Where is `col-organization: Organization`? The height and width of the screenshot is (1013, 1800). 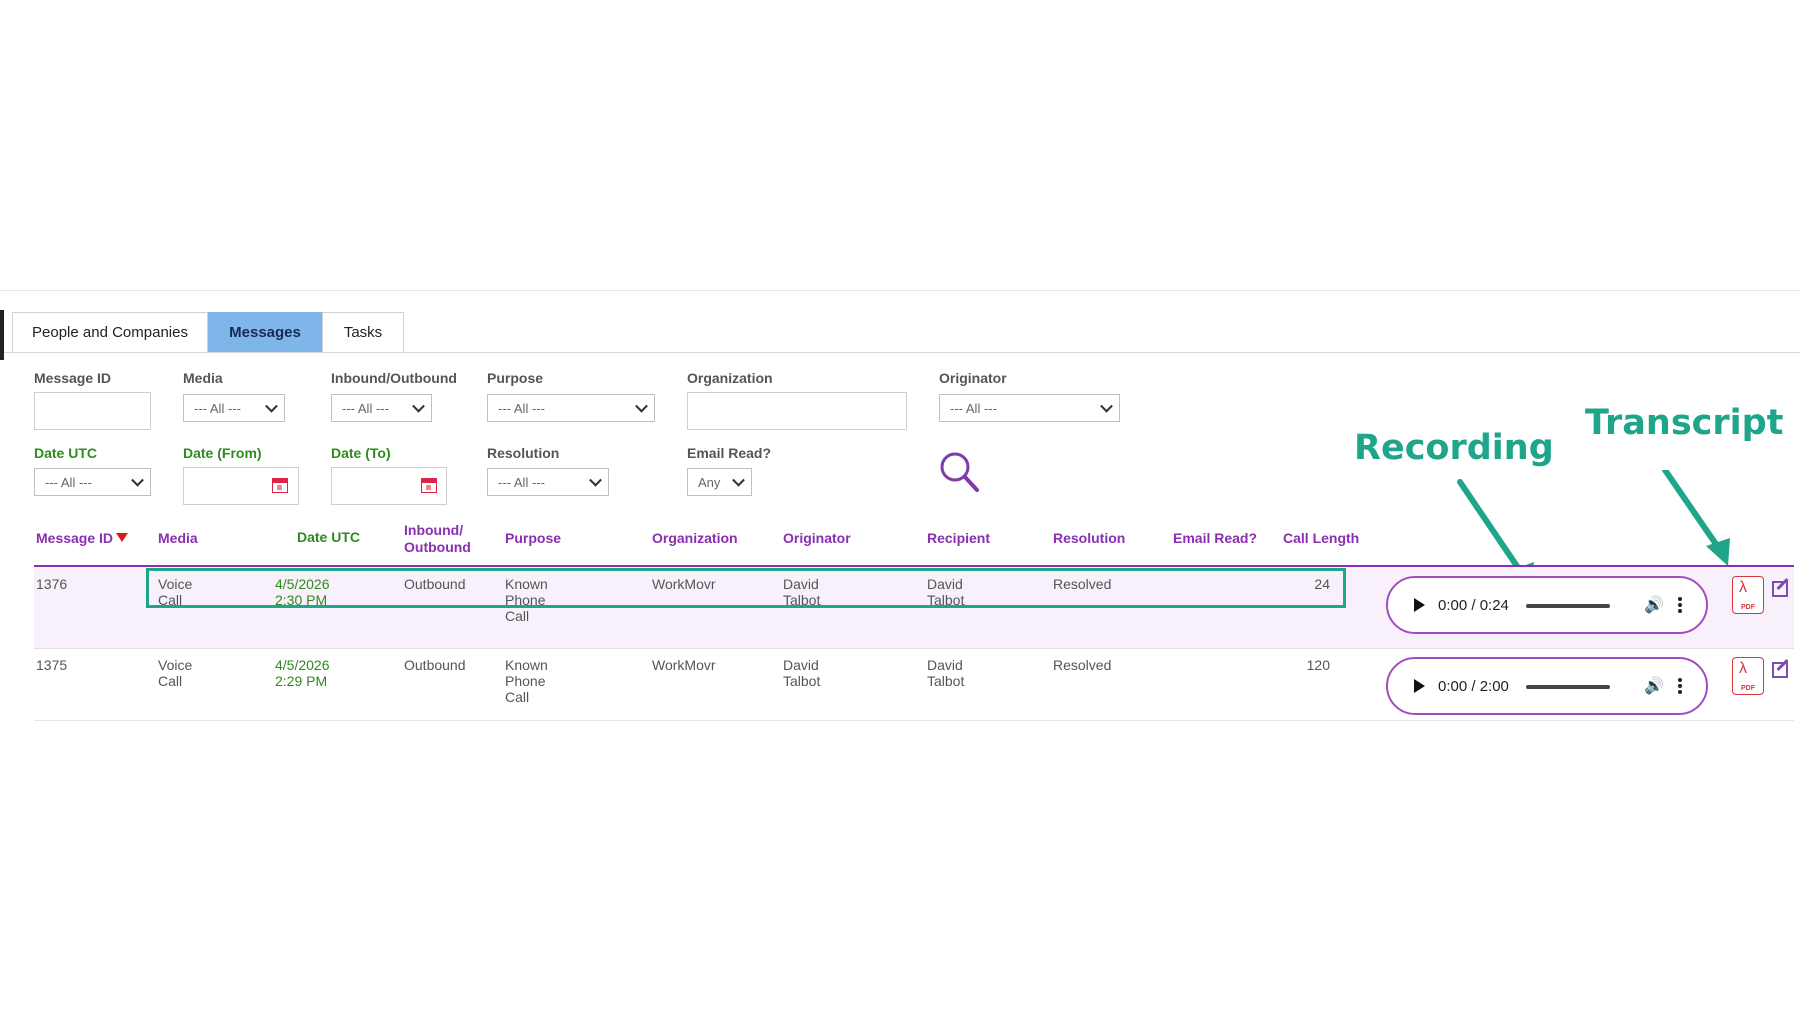 col-organization: Organization is located at coordinates (695, 538).